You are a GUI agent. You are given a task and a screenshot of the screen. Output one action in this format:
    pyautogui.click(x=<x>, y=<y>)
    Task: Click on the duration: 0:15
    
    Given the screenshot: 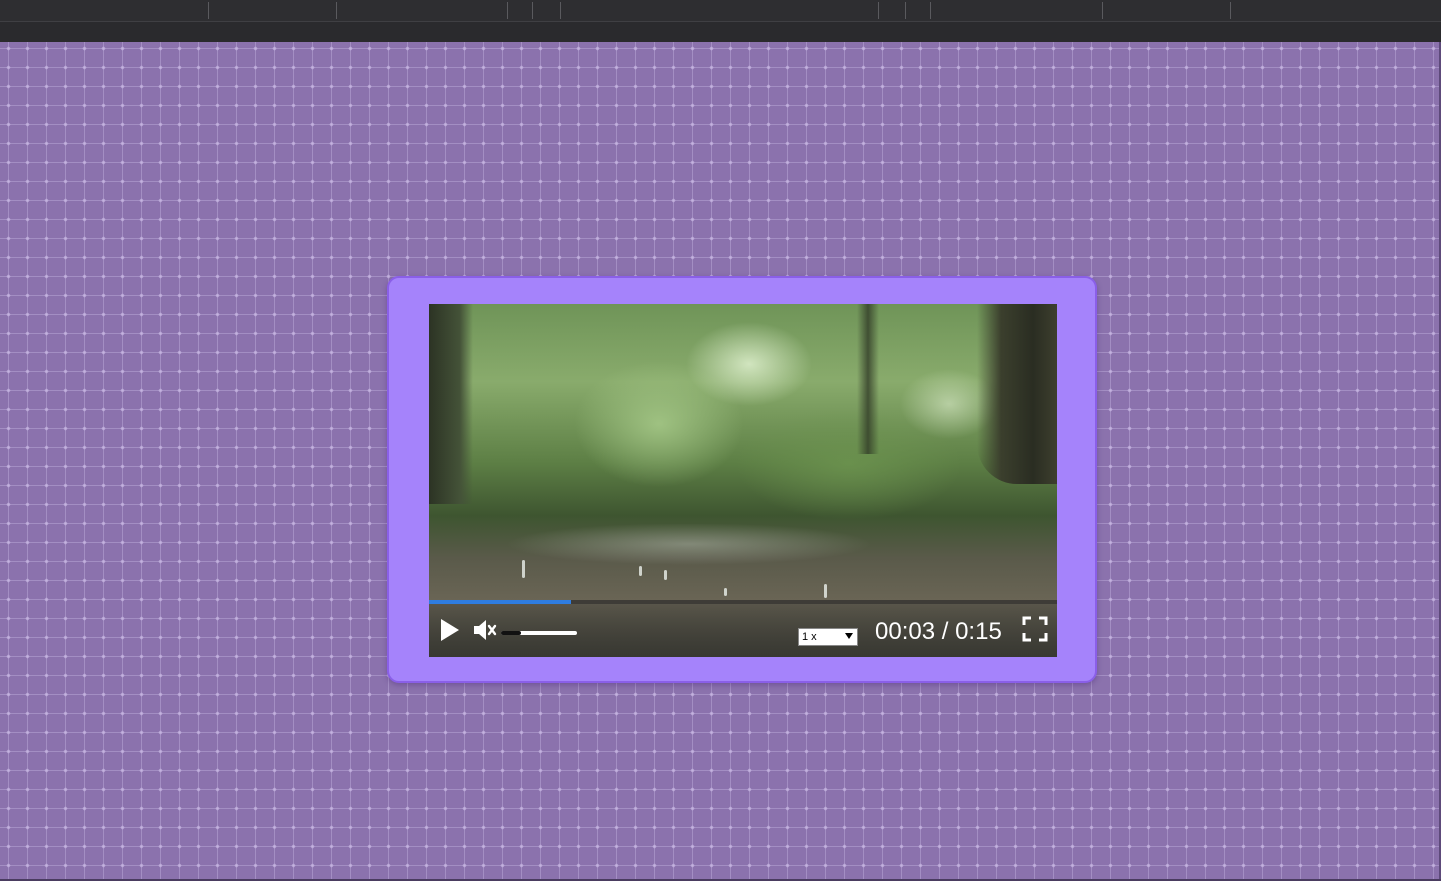 What is the action you would take?
    pyautogui.click(x=978, y=631)
    